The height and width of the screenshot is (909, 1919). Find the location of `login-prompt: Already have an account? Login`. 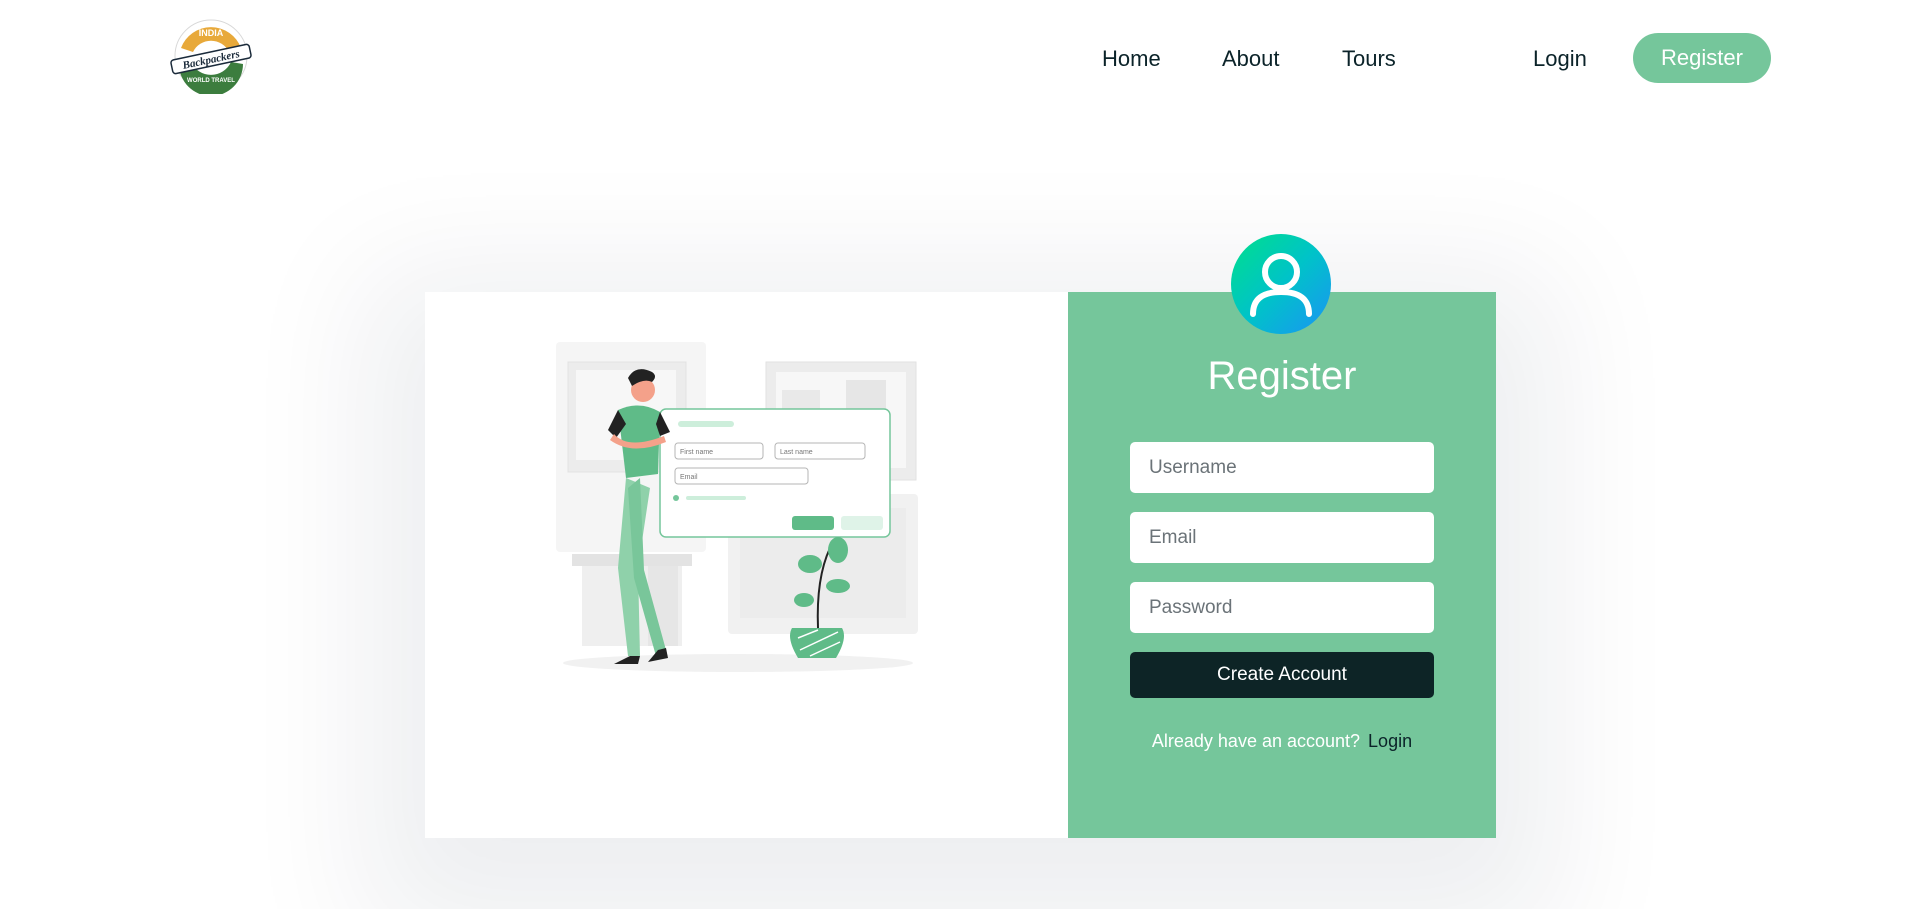

login-prompt: Already have an account? Login is located at coordinates (1282, 741).